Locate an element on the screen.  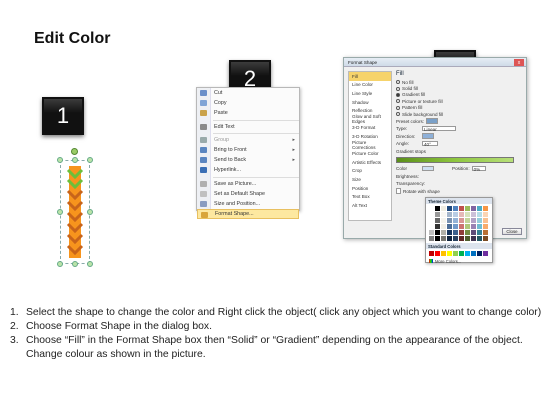
resize-handle-se is located at coordinates (90, 264).